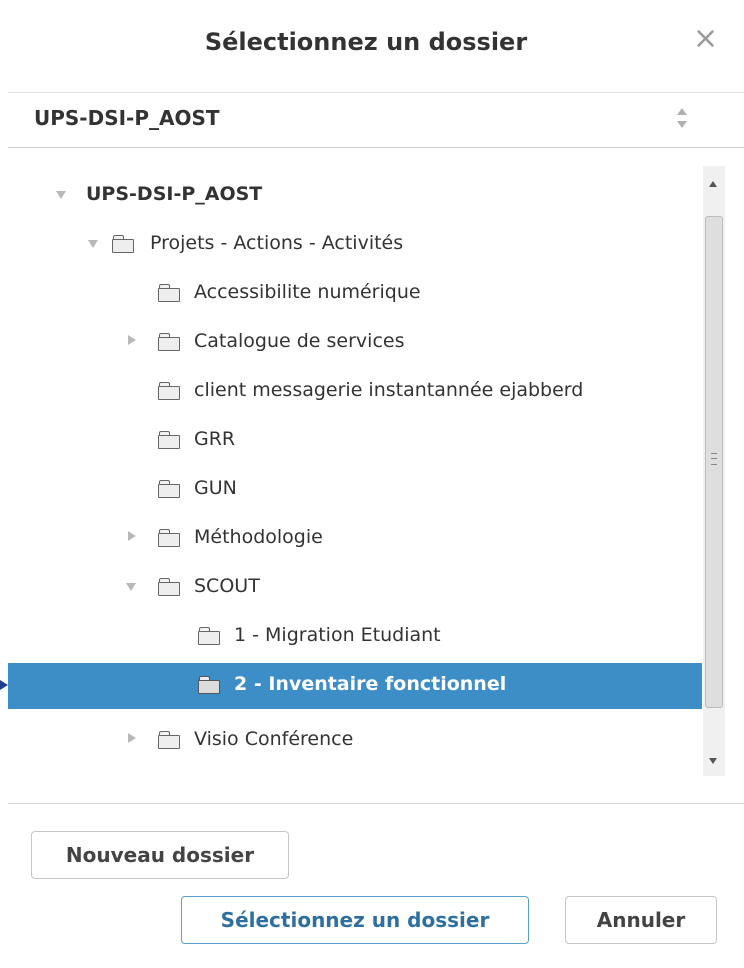 The image size is (744, 968). Describe the element at coordinates (641, 920) in the screenshot. I see `cancel-button: Annuler` at that location.